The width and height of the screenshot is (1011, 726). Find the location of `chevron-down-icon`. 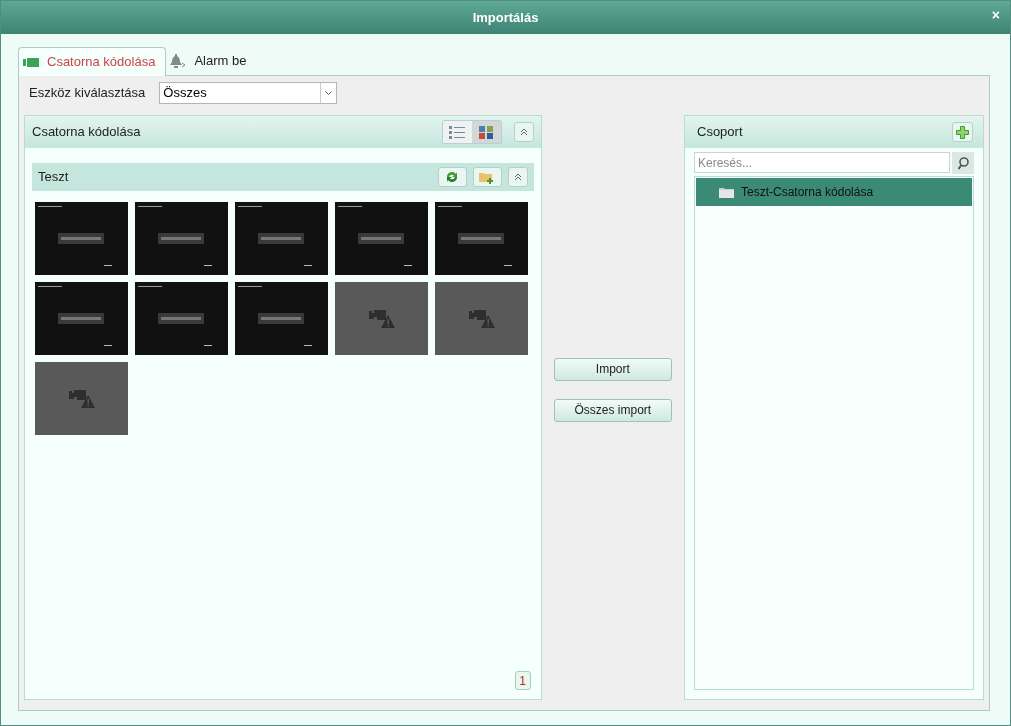

chevron-down-icon is located at coordinates (329, 93).